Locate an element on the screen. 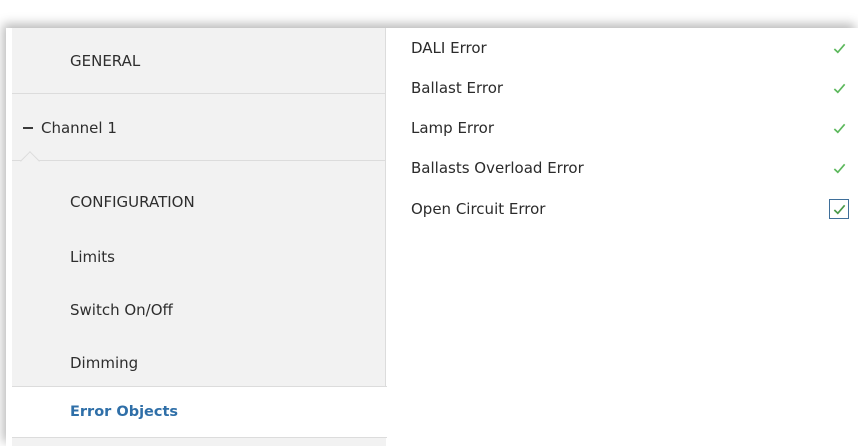 This screenshot has height=446, width=858. option-row-open-circuit-error: Open Circuit Error is located at coordinates (631, 209).